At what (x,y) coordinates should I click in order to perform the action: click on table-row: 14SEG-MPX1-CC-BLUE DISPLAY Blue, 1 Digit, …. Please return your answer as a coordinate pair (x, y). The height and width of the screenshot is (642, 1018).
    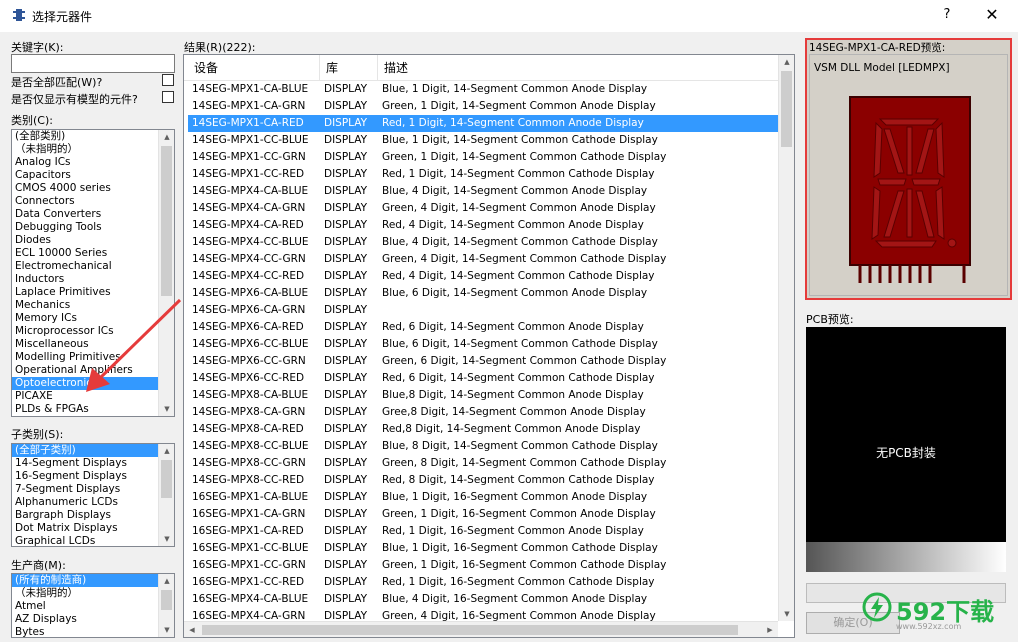
    Looking at the image, I should click on (483, 140).